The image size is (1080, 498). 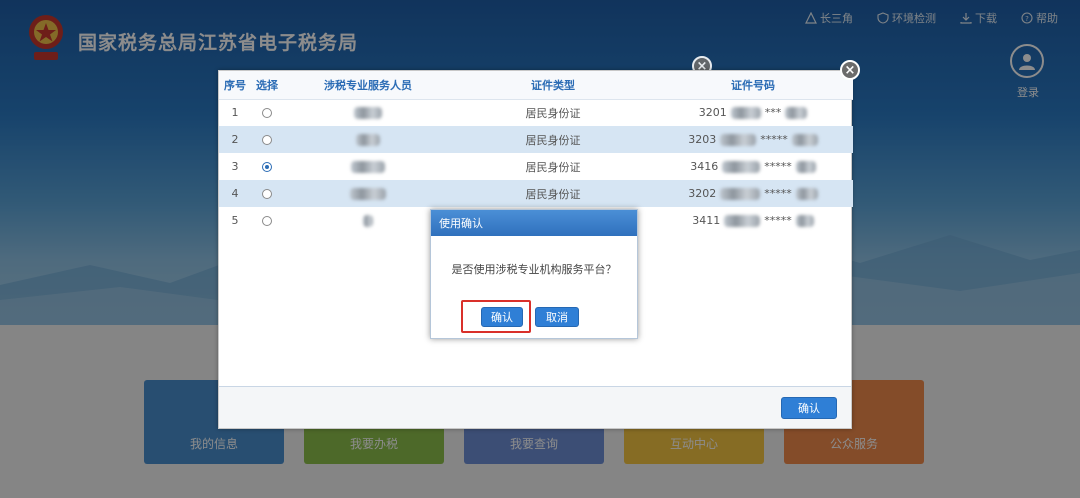 I want to click on id-number: 3201 ***, so click(x=753, y=112).